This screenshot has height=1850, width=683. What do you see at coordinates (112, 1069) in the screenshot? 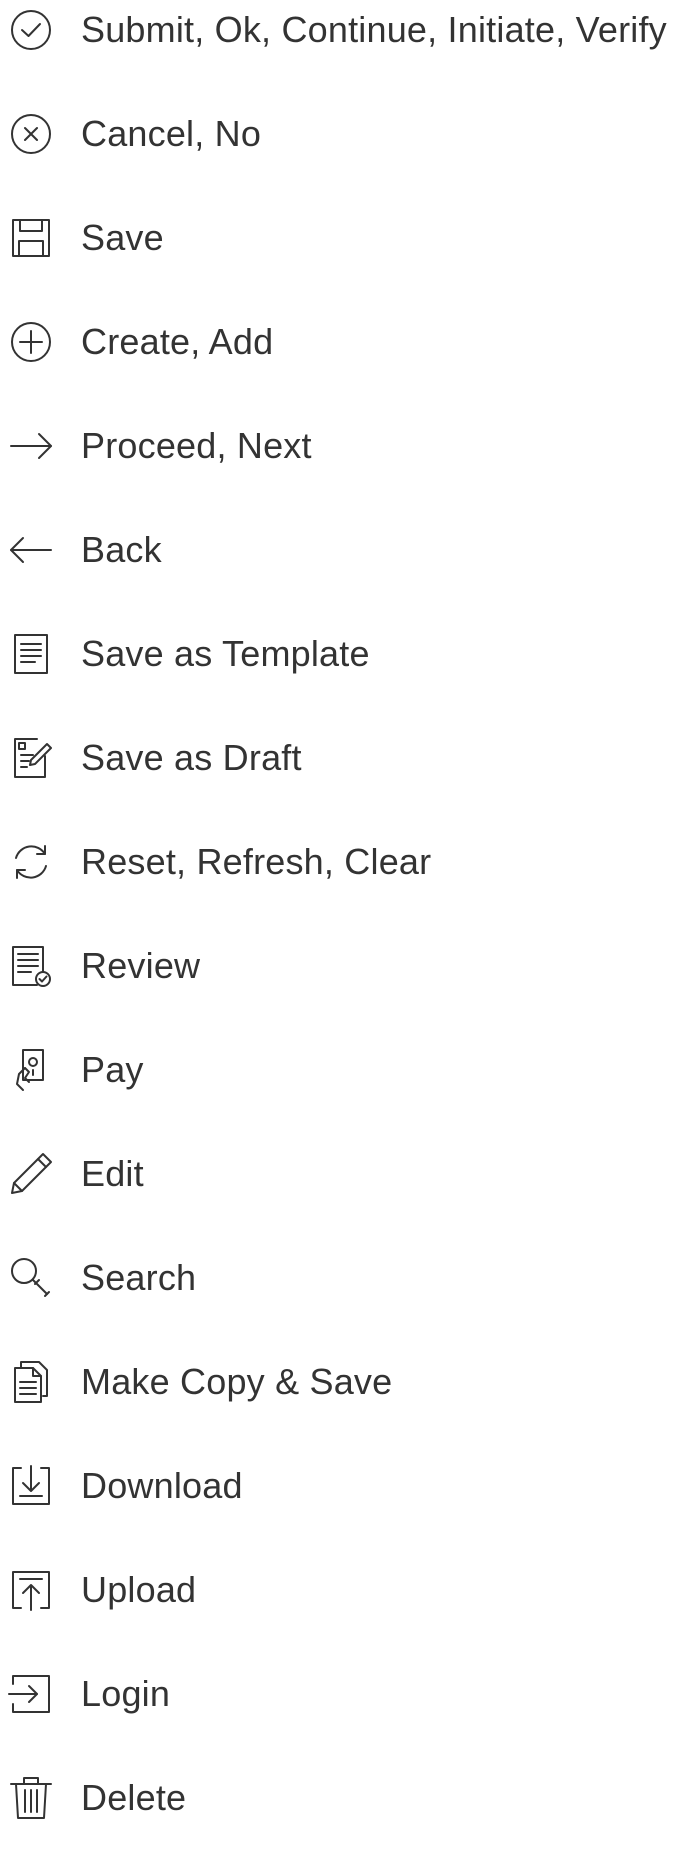
I see `action-label: Pay` at bounding box center [112, 1069].